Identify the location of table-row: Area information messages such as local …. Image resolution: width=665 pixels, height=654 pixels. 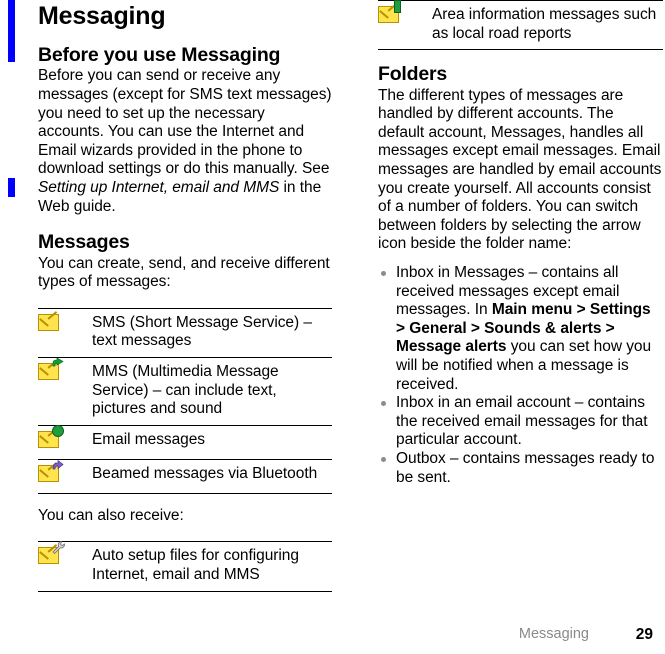
(520, 25).